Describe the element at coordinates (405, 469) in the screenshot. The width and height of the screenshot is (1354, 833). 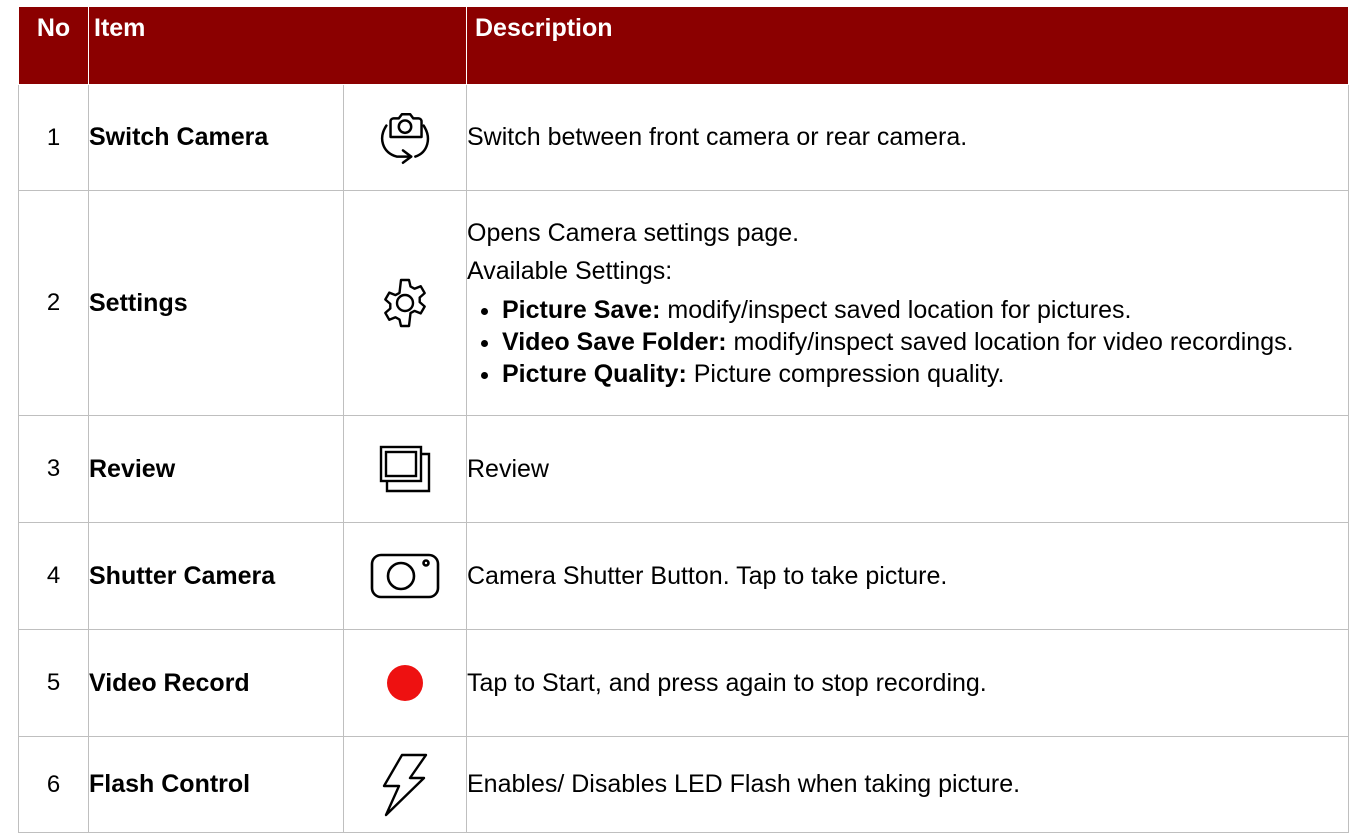
I see `gallery-stack-icon` at that location.